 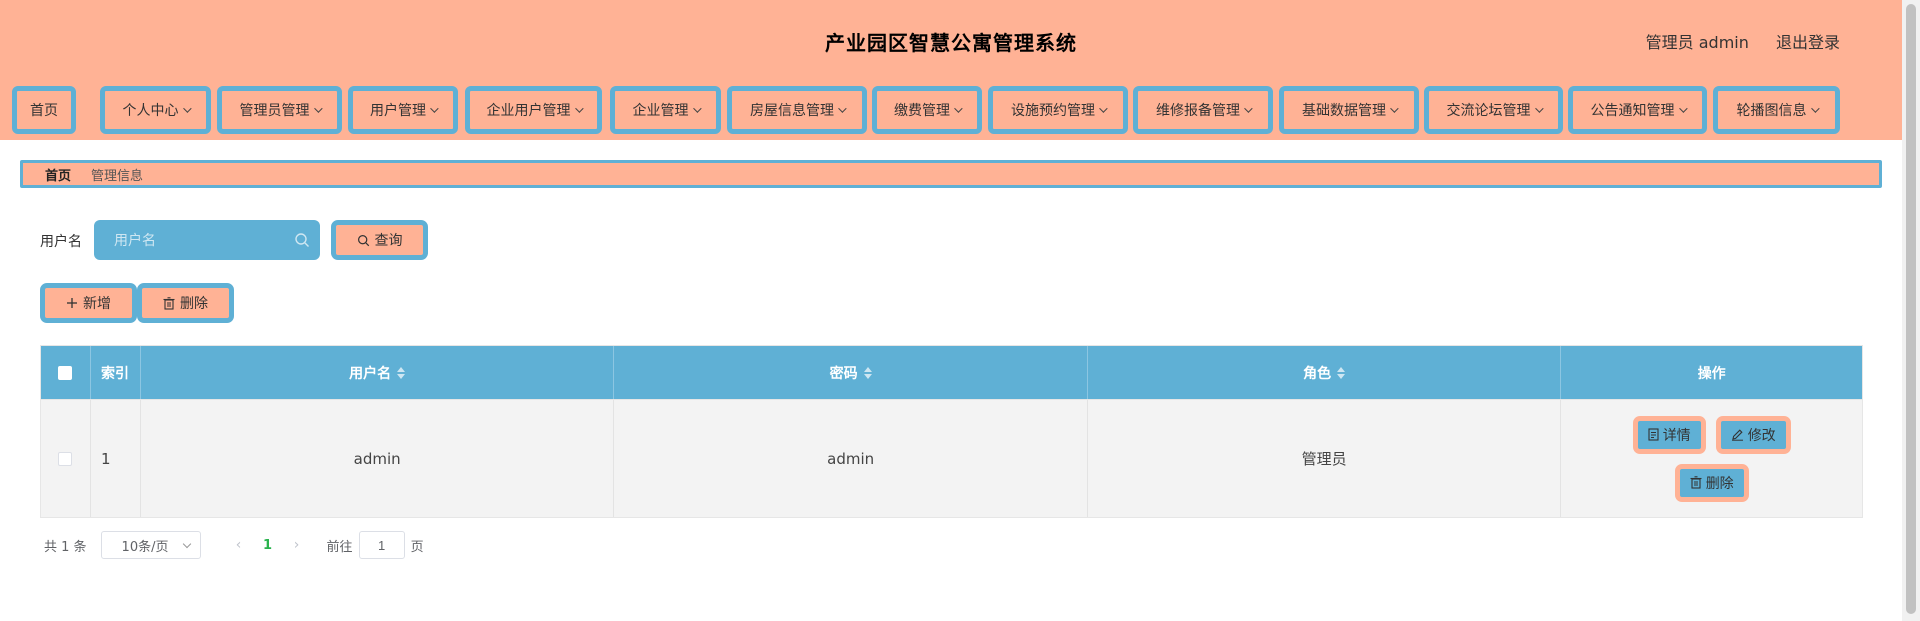 I want to click on goto-page-input, so click(x=381, y=545).